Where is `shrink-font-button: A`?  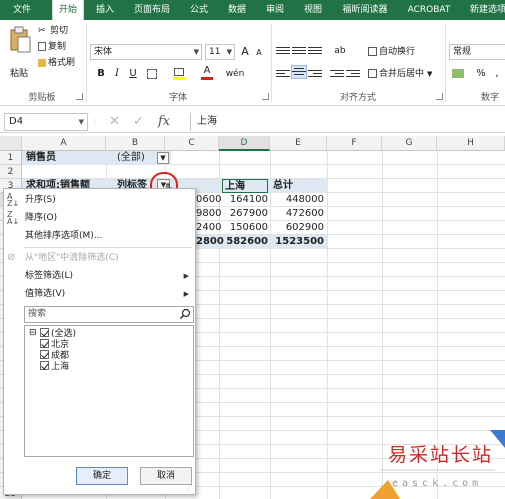
shrink-font-button: A is located at coordinates (259, 53).